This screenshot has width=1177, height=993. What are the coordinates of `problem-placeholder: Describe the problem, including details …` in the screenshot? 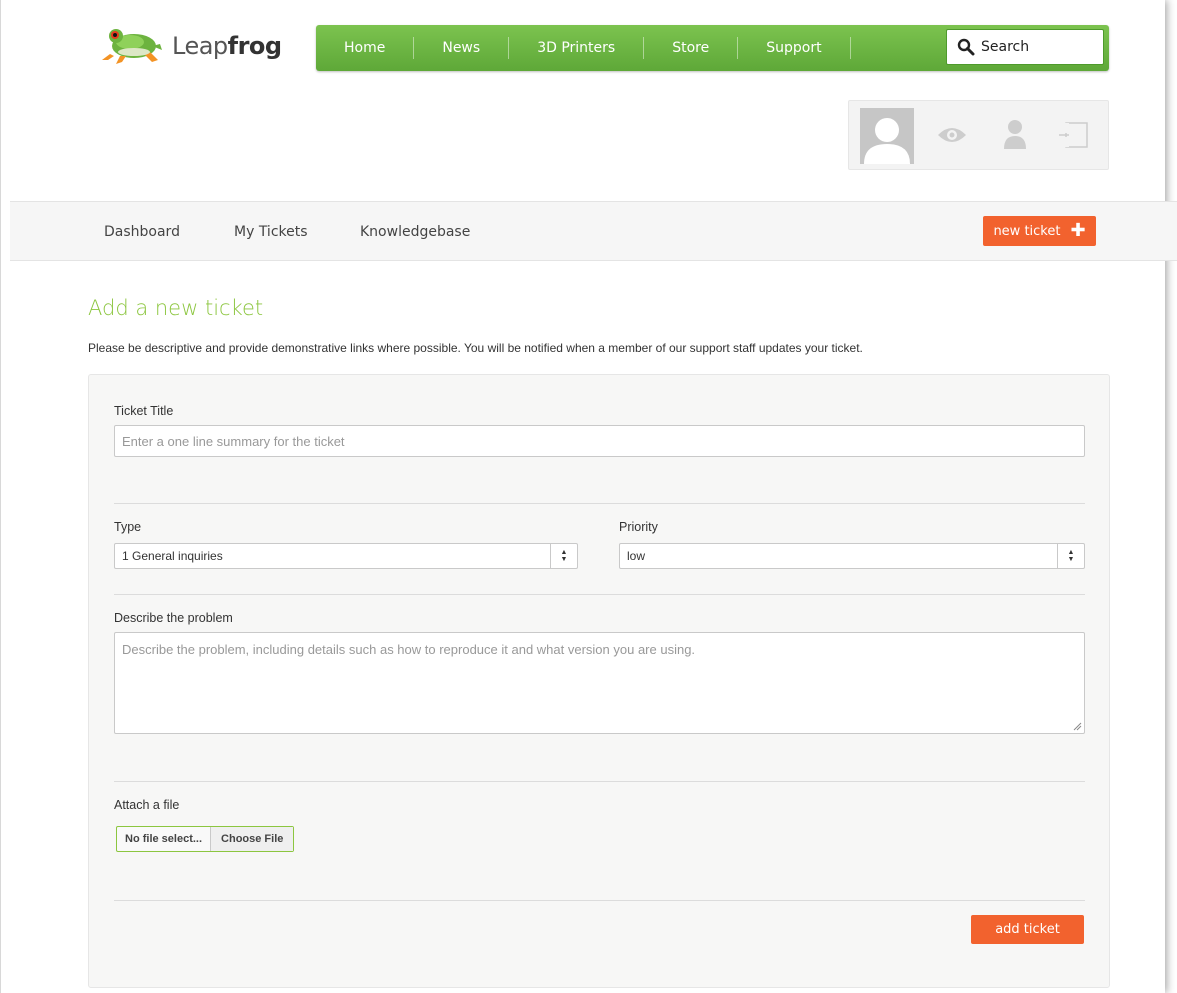 It's located at (409, 649).